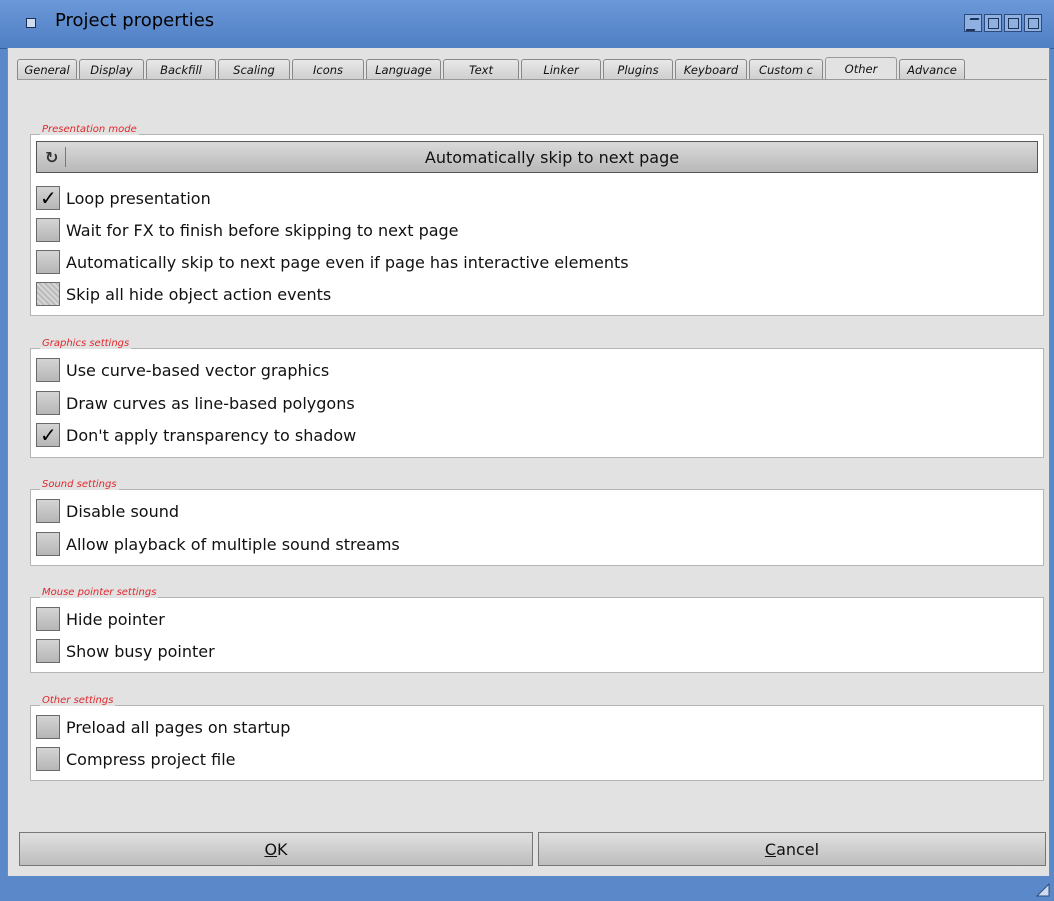 The height and width of the screenshot is (901, 1054). What do you see at coordinates (151, 759) in the screenshot?
I see `option-label: Compress project file` at bounding box center [151, 759].